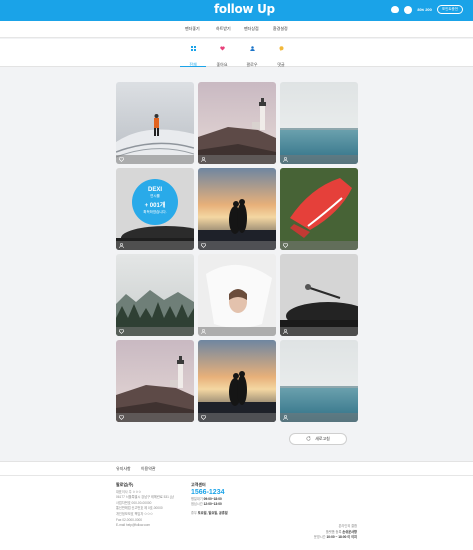 This screenshot has width=473, height=550. What do you see at coordinates (209, 512) in the screenshot?
I see `cs-closed: 휴무 토요일, 일요일, 공휴일` at bounding box center [209, 512].